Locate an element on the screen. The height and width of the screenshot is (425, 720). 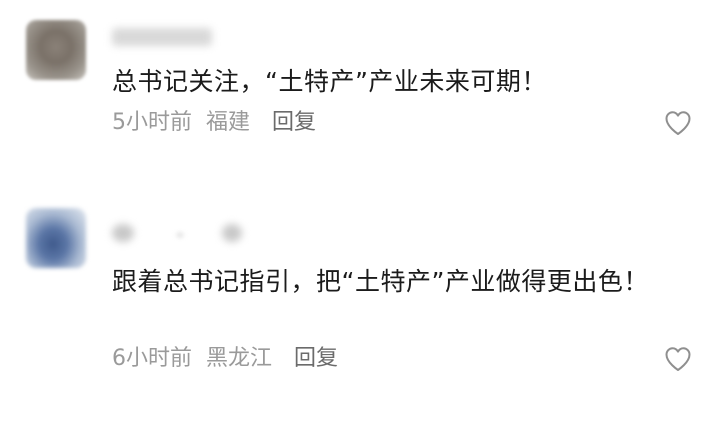
comment-meta: 6小时前 黑龙江 回复 is located at coordinates (225, 359).